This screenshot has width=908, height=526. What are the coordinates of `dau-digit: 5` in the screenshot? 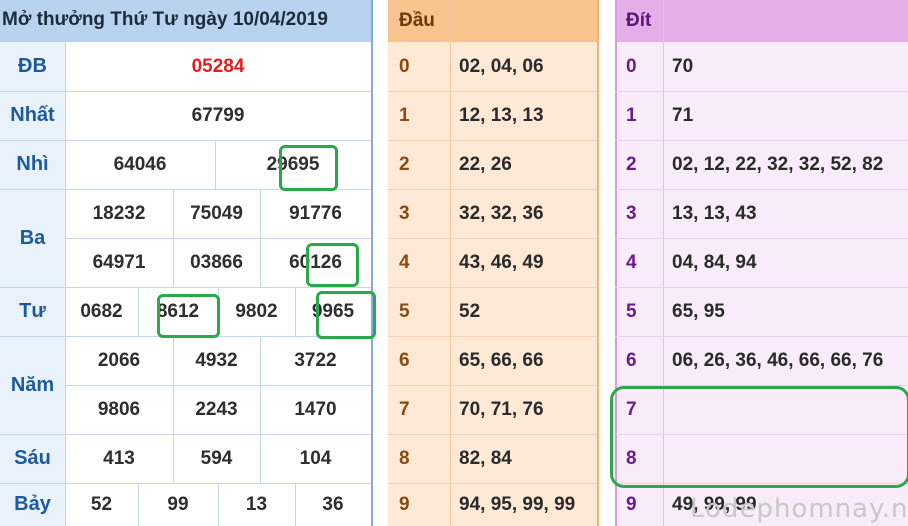 It's located at (404, 311).